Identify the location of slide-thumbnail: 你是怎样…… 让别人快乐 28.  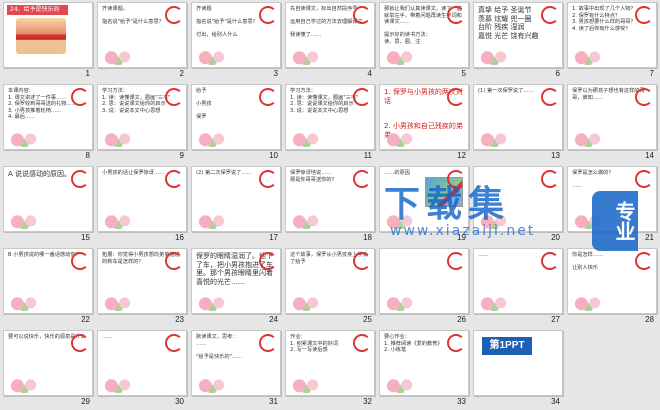
(611, 287).